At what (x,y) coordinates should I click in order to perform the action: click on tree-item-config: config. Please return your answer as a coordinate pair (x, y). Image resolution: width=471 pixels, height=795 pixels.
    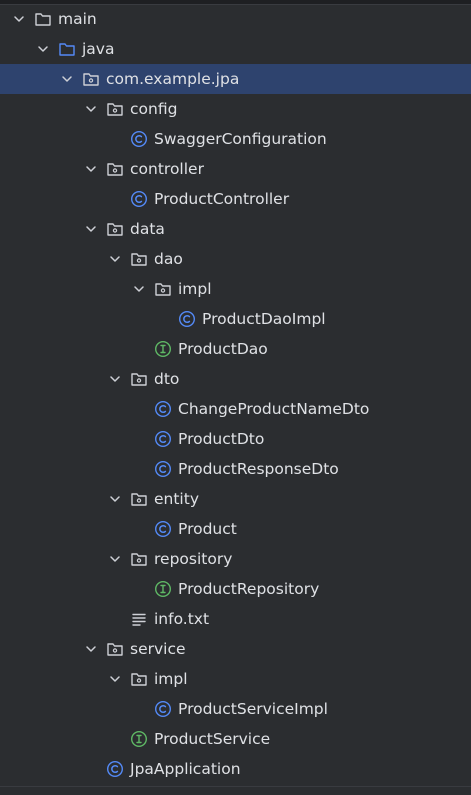
    Looking at the image, I should click on (235, 109).